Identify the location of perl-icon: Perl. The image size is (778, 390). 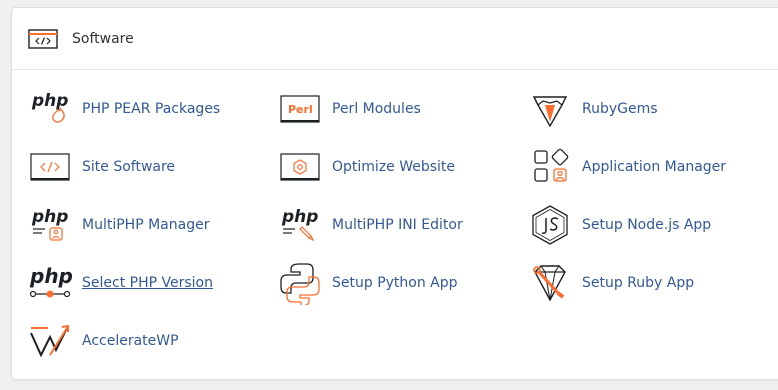
(300, 109).